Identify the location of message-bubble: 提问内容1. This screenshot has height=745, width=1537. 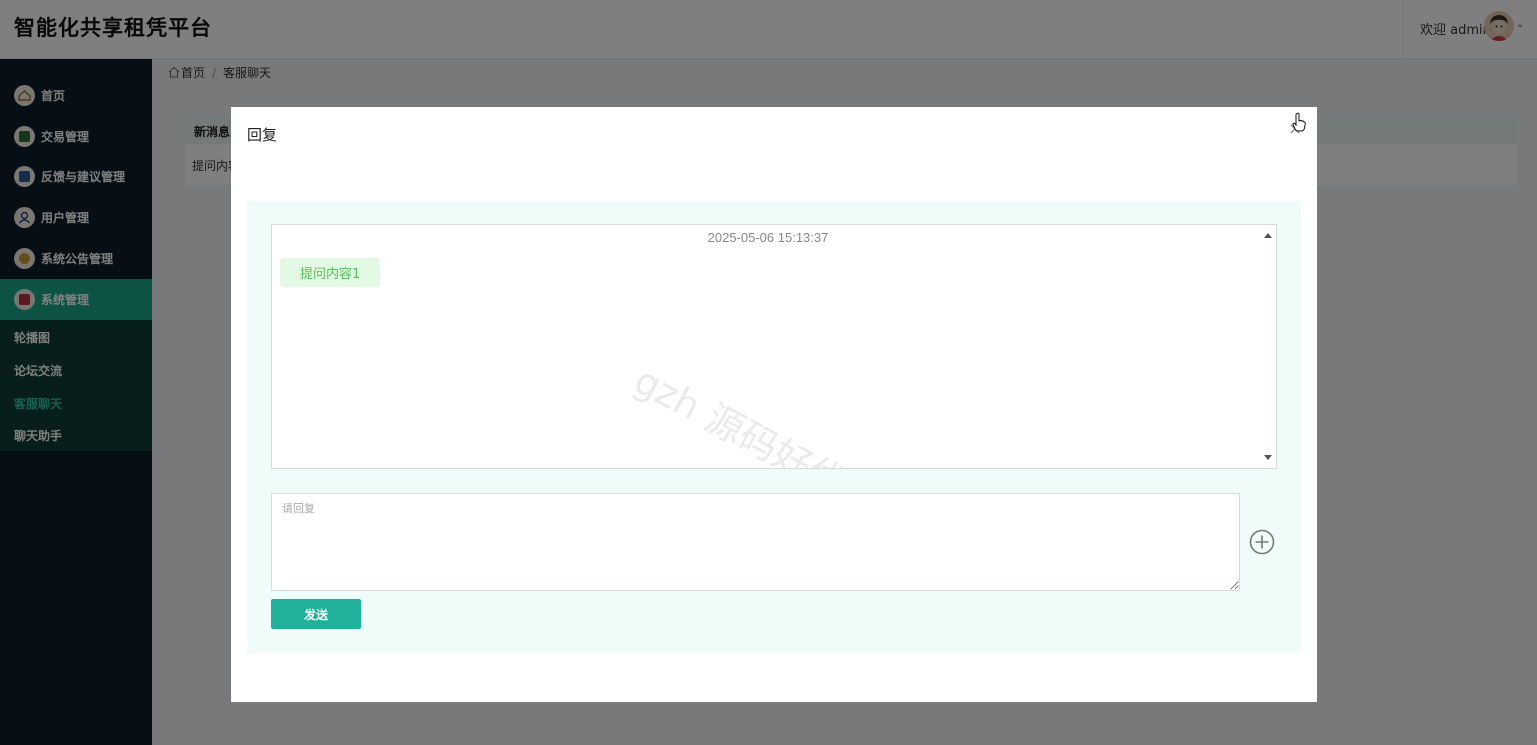
(330, 272).